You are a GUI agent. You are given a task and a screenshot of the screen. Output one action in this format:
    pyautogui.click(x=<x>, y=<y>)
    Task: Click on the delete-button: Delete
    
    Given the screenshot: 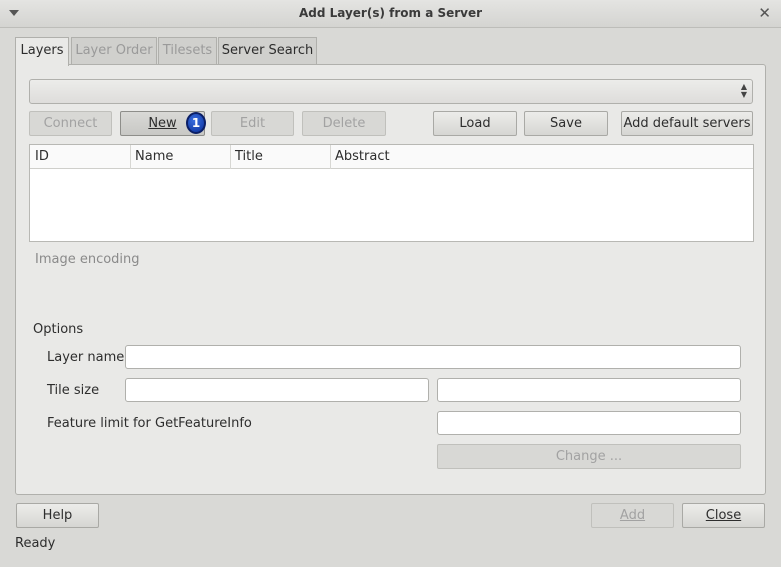 What is the action you would take?
    pyautogui.click(x=344, y=123)
    